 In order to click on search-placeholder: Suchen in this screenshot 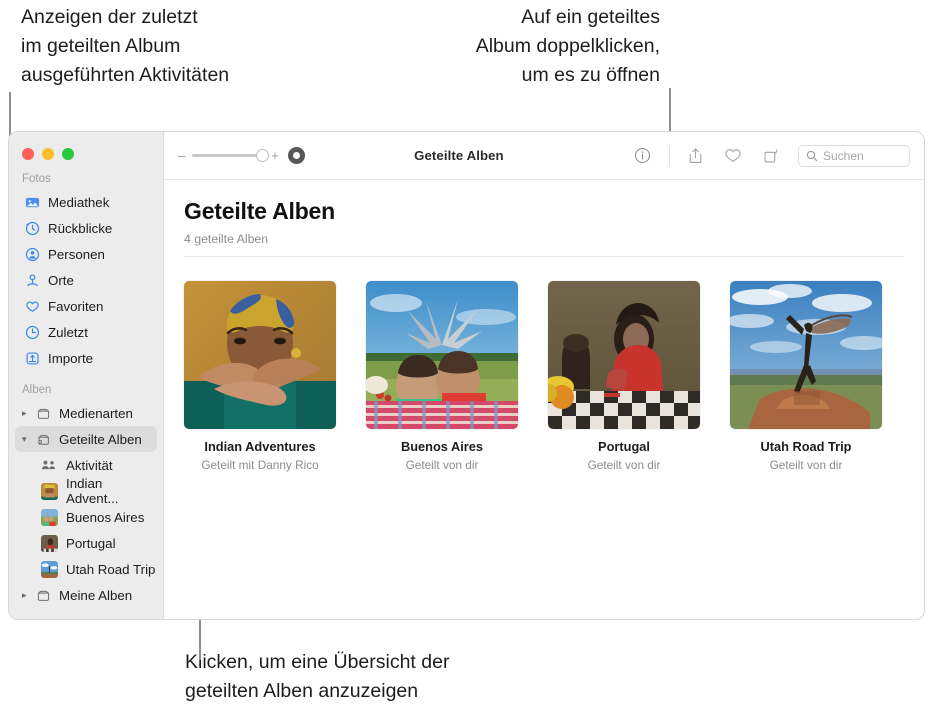, I will do `click(843, 155)`.